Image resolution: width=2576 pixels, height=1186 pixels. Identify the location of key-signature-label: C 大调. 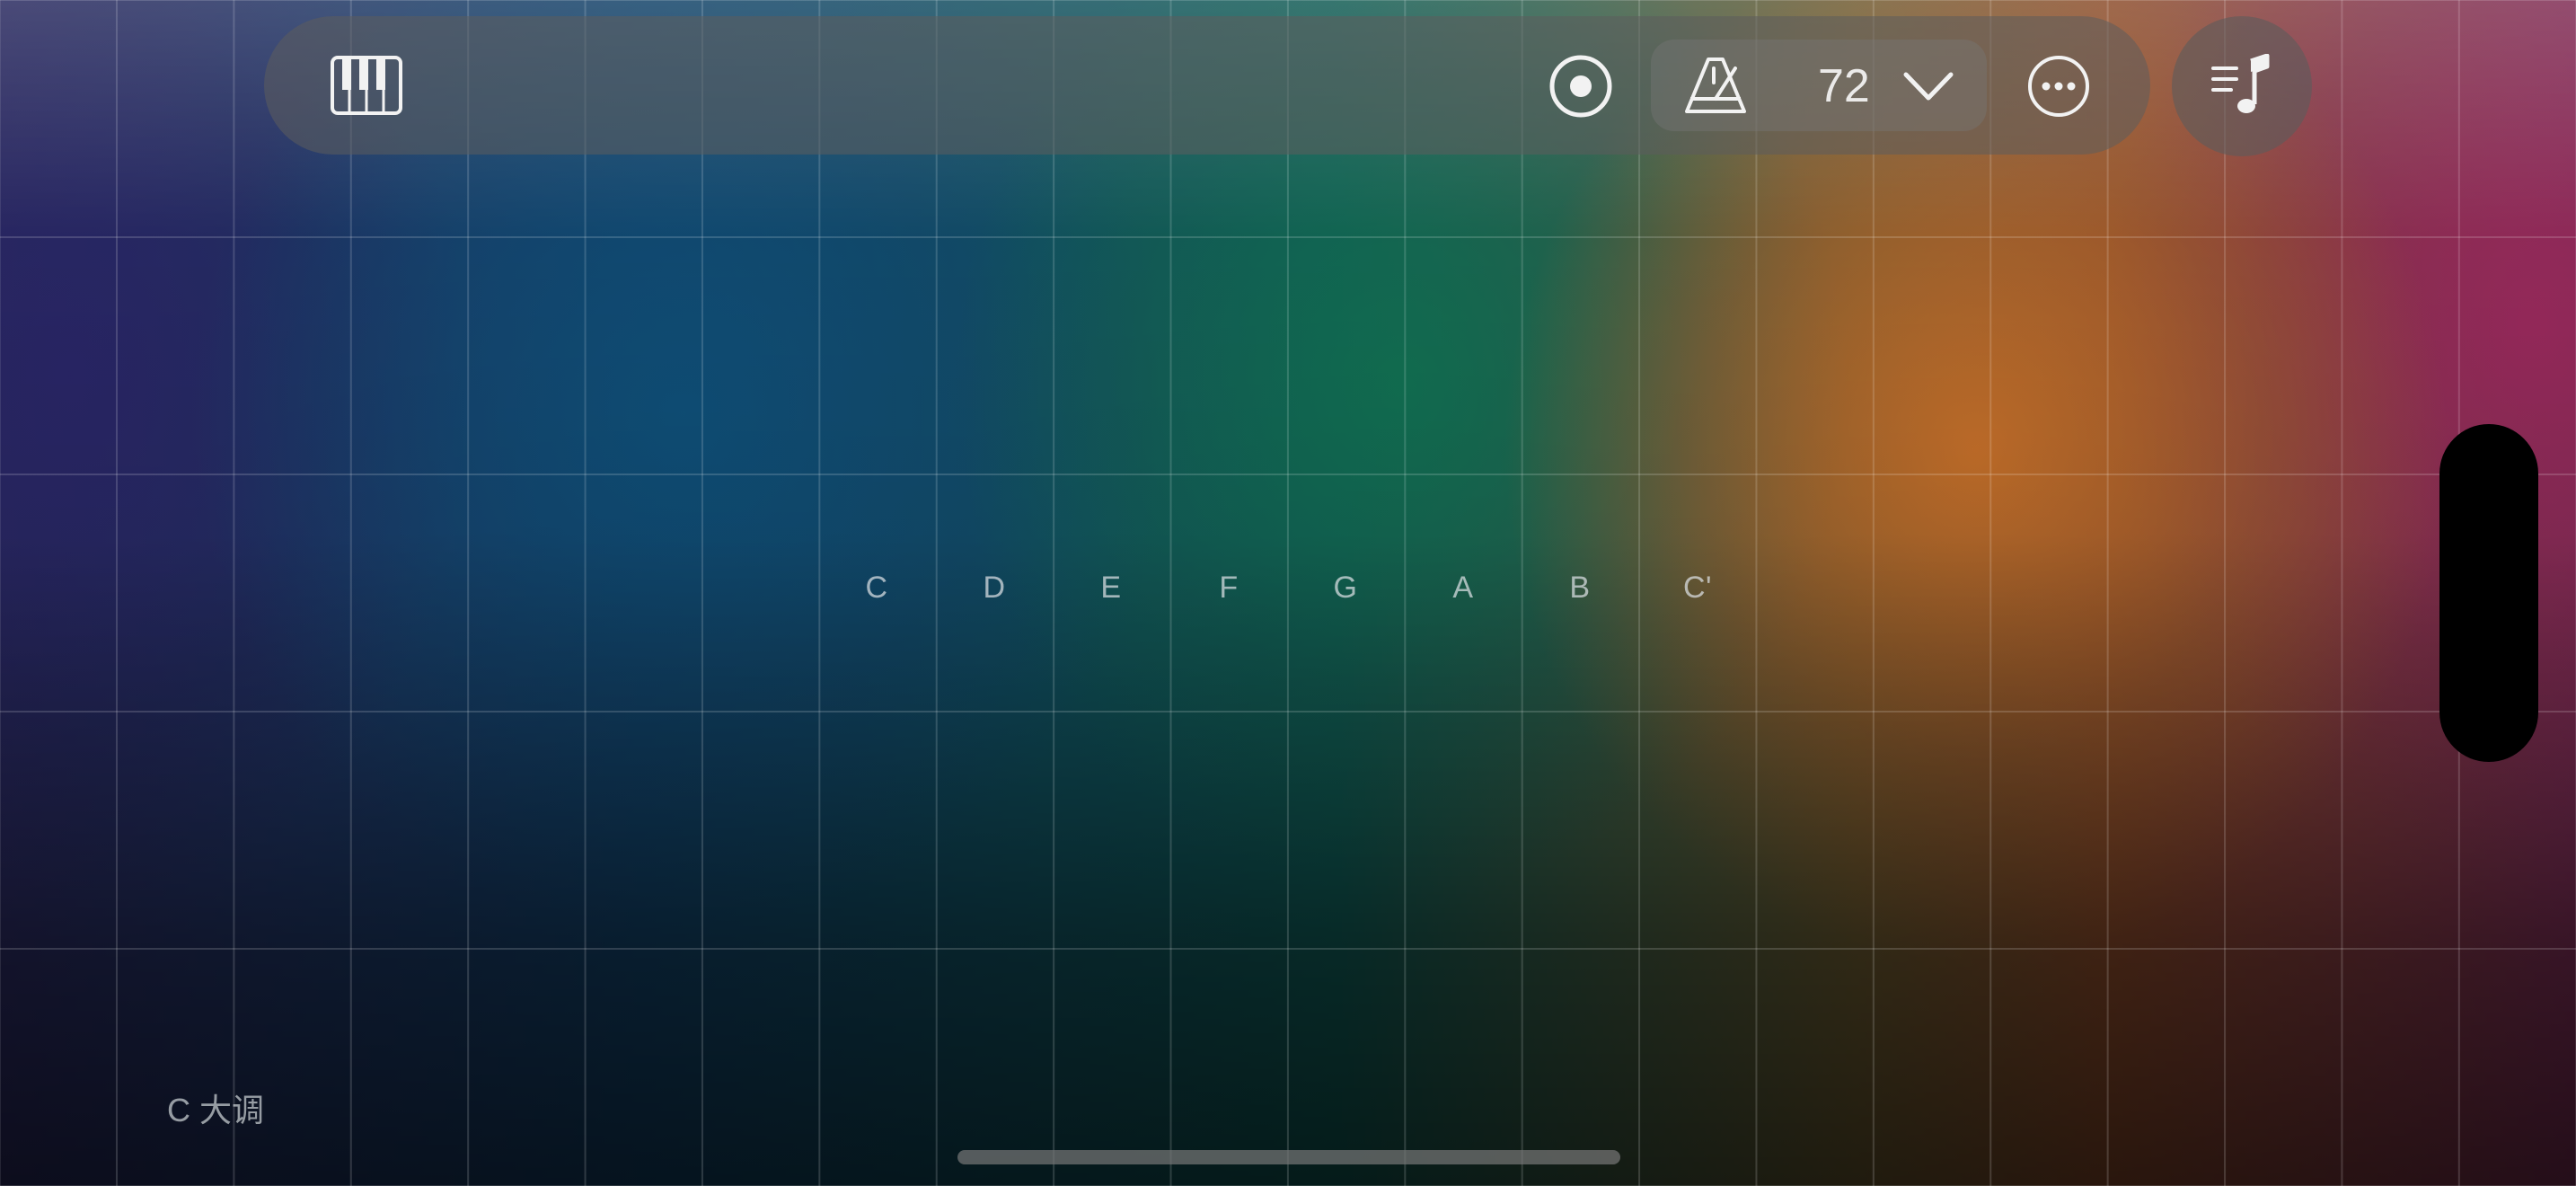
(216, 1110).